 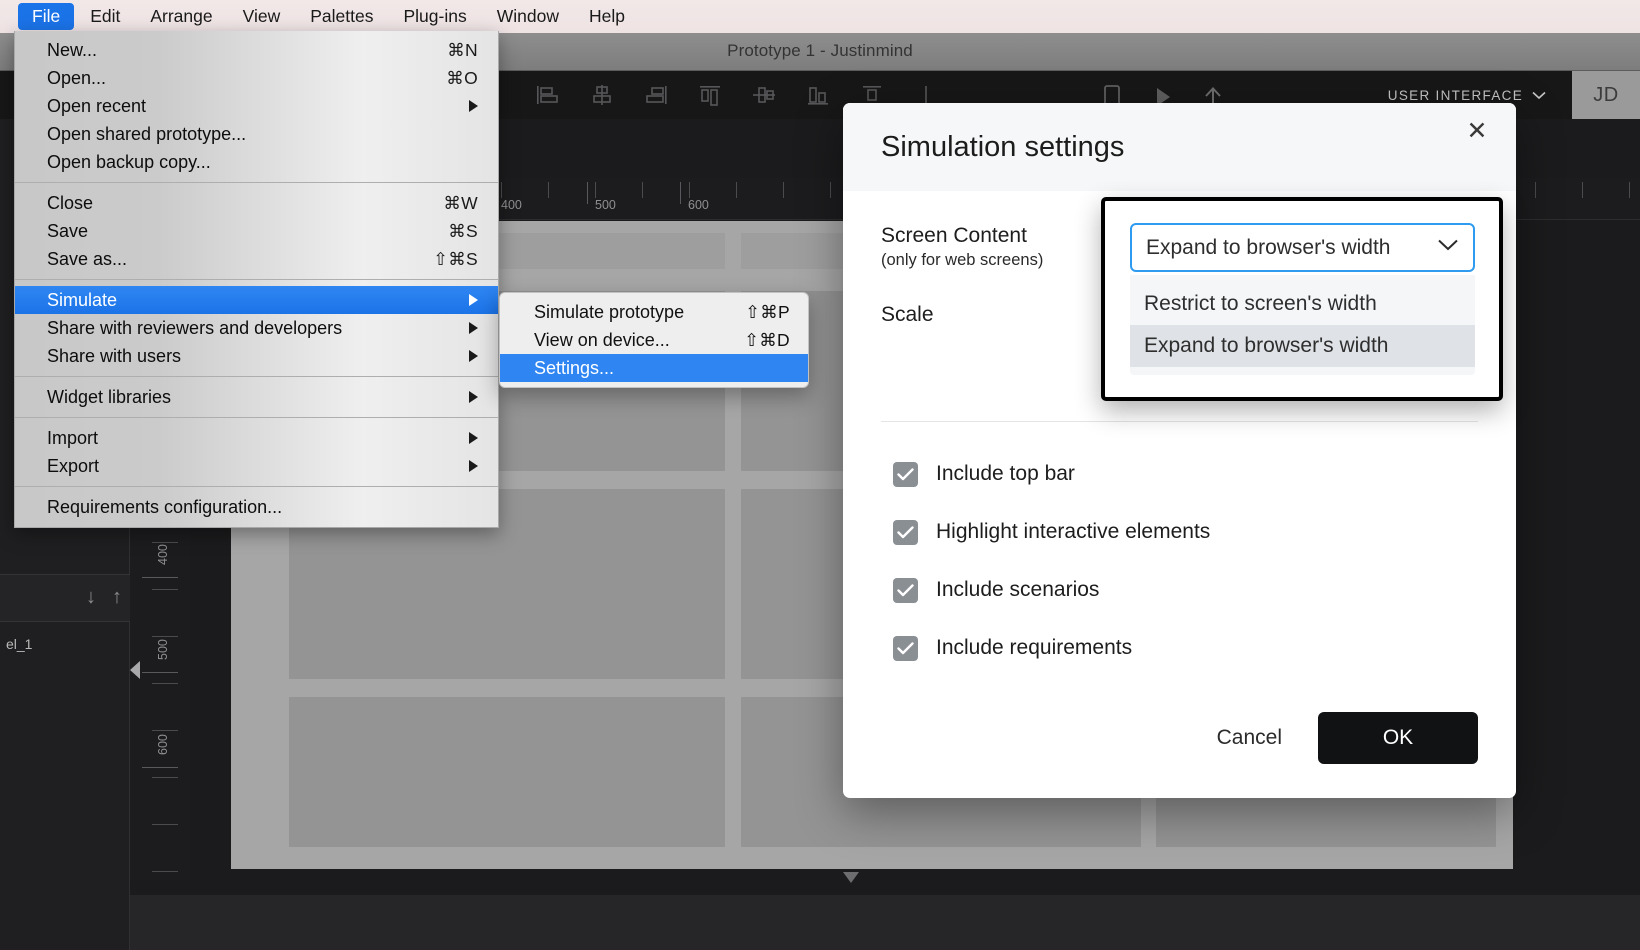 What do you see at coordinates (256, 259) in the screenshot?
I see `file-menu-item-save-as: Save as... ⇧⌘S` at bounding box center [256, 259].